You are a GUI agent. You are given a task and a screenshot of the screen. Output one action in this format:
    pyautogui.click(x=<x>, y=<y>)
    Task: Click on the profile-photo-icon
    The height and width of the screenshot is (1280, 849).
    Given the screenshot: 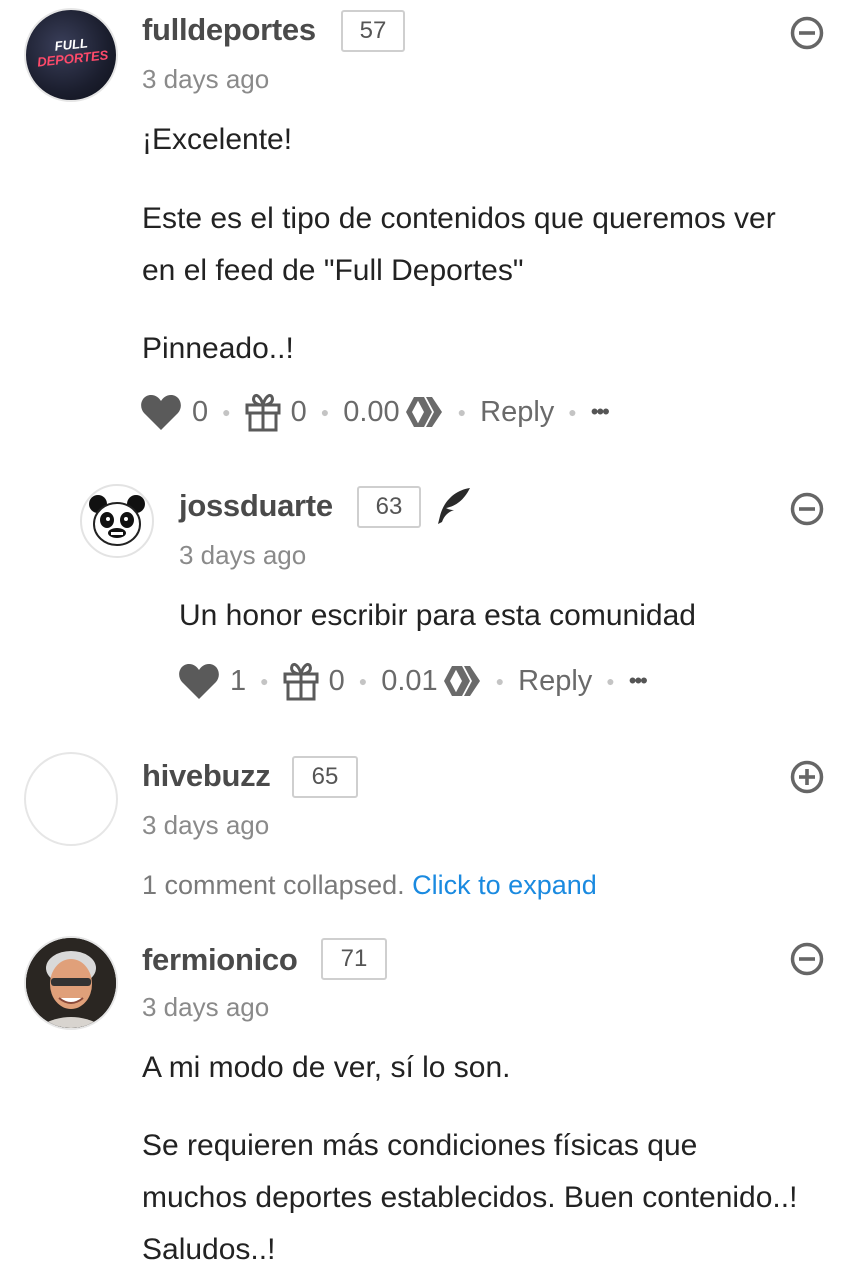 What is the action you would take?
    pyautogui.click(x=71, y=983)
    